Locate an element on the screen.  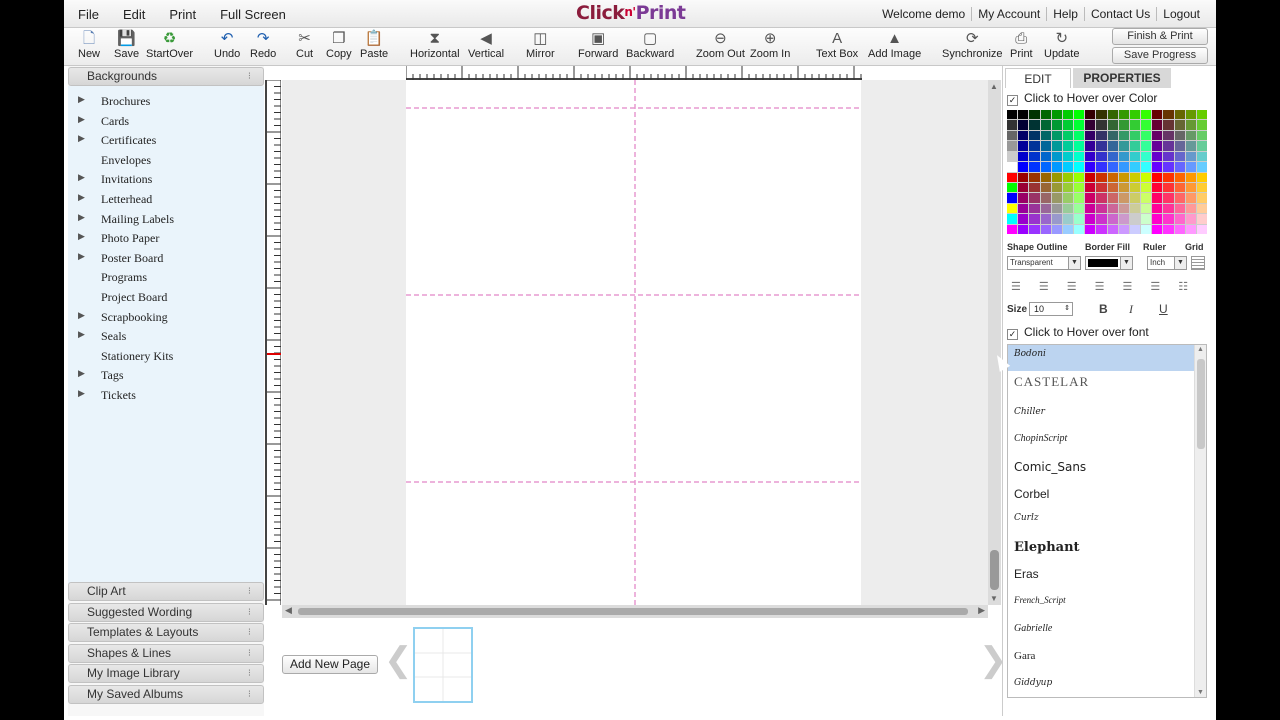
align-right-icon: ☰ is located at coordinates (1072, 286).